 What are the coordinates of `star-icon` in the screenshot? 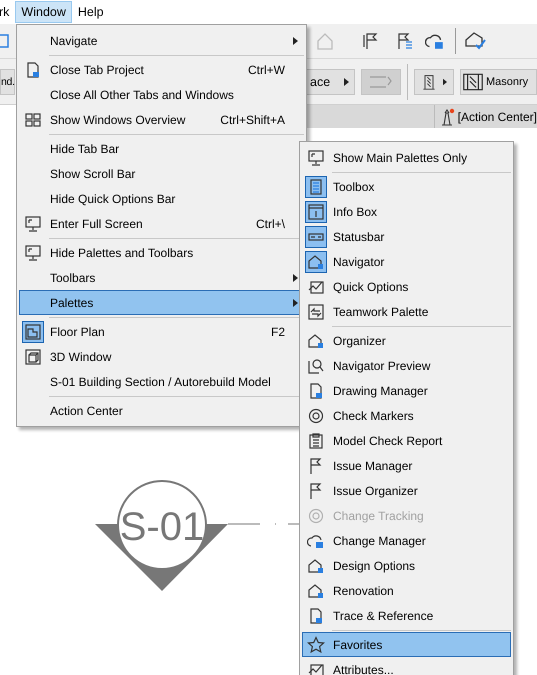 It's located at (316, 645).